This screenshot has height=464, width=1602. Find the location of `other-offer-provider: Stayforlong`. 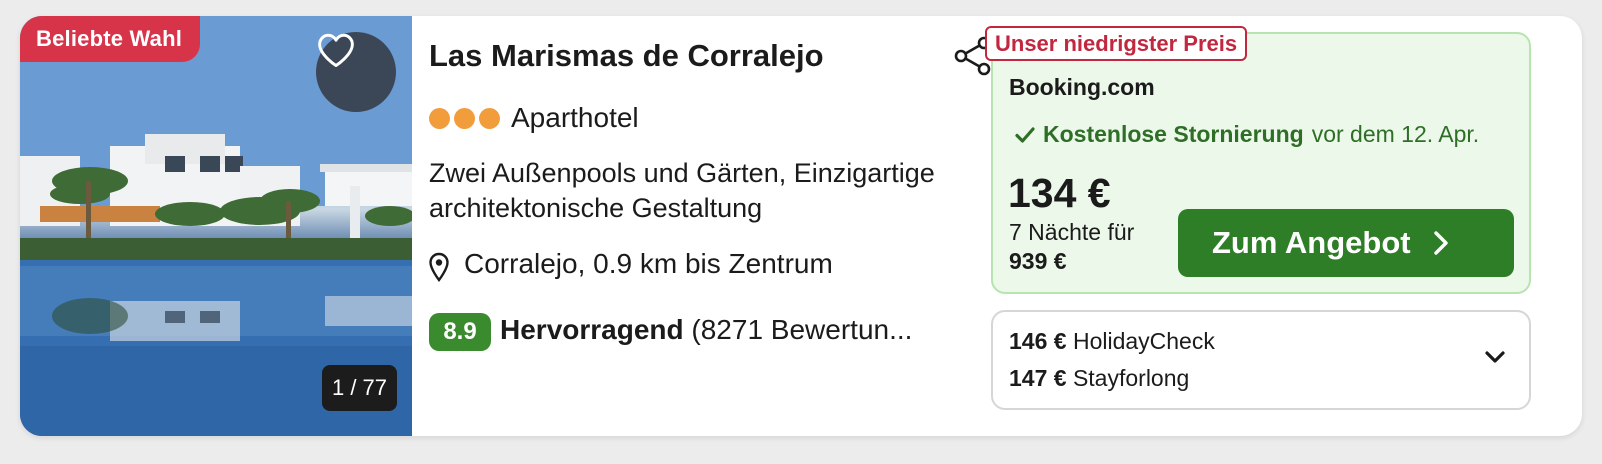

other-offer-provider: Stayforlong is located at coordinates (1131, 378).